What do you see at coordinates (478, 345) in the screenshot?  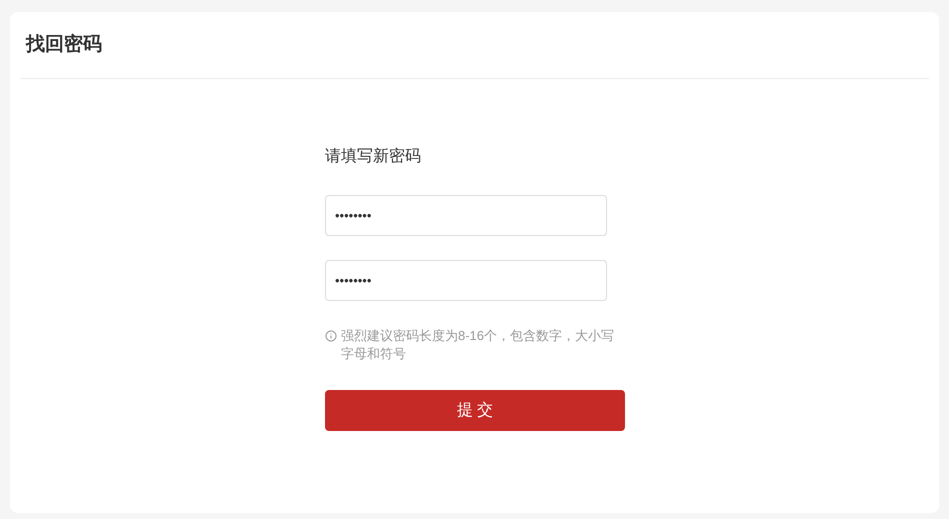 I see `password-hint: 强烈建议密码长度为8-16个，包含数字，大小写字母和符号` at bounding box center [478, 345].